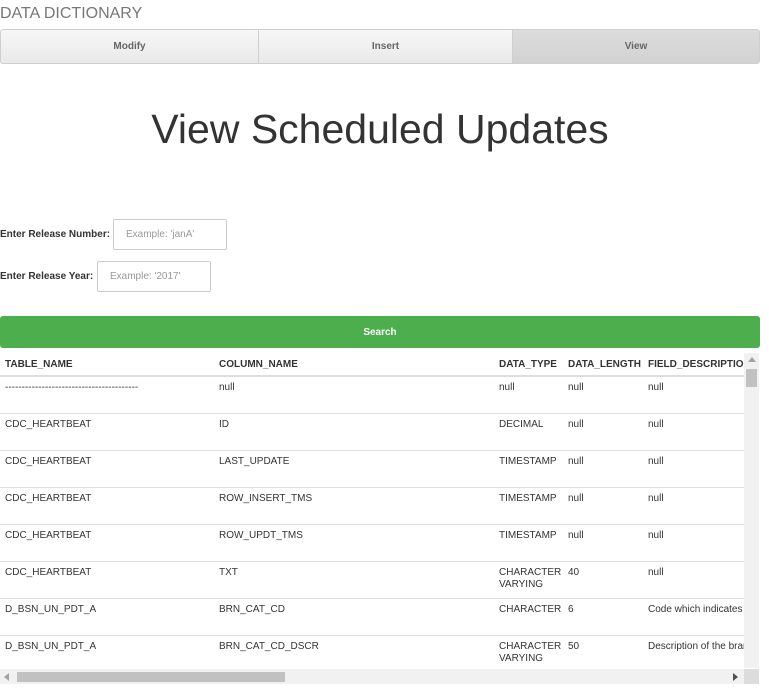  I want to click on release-year-input, so click(154, 276).